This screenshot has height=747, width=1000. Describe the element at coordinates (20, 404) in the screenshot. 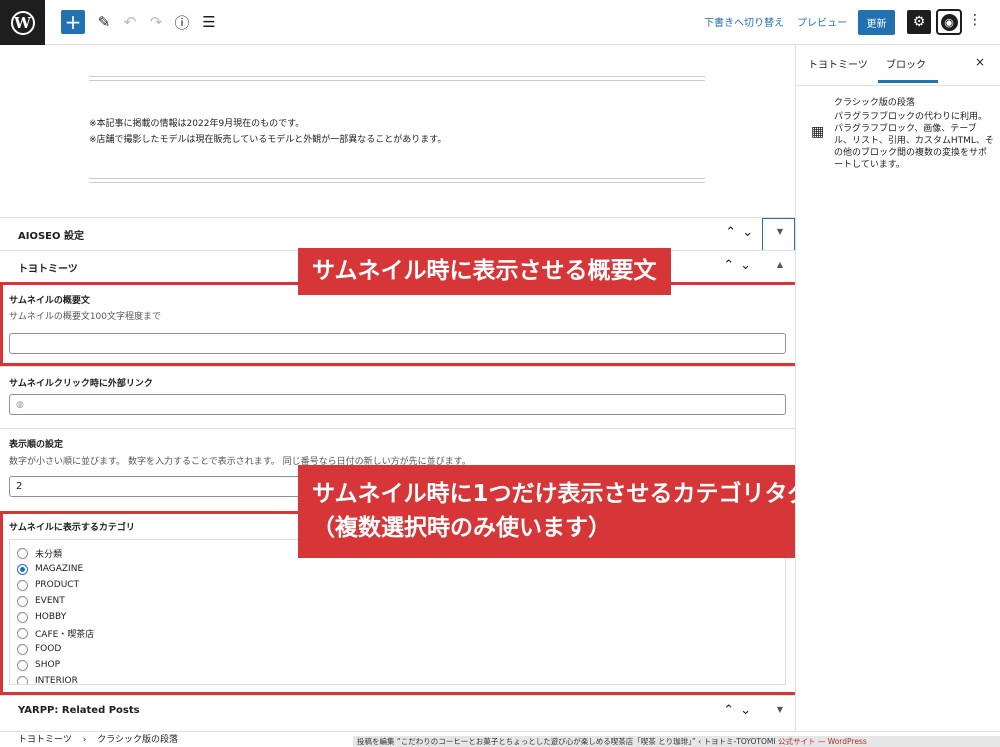

I see `globe-icon: ◍` at that location.